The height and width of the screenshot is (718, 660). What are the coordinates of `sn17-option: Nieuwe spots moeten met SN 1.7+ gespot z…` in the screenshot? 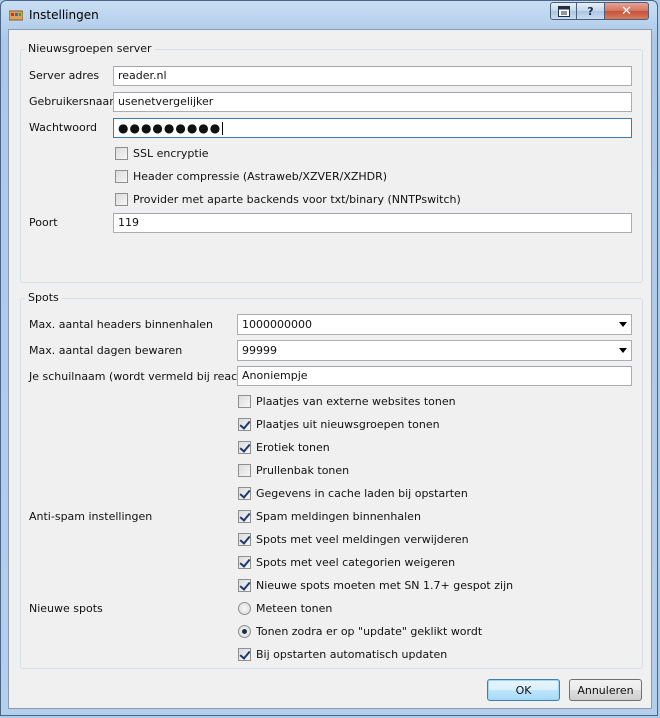 It's located at (375, 585).